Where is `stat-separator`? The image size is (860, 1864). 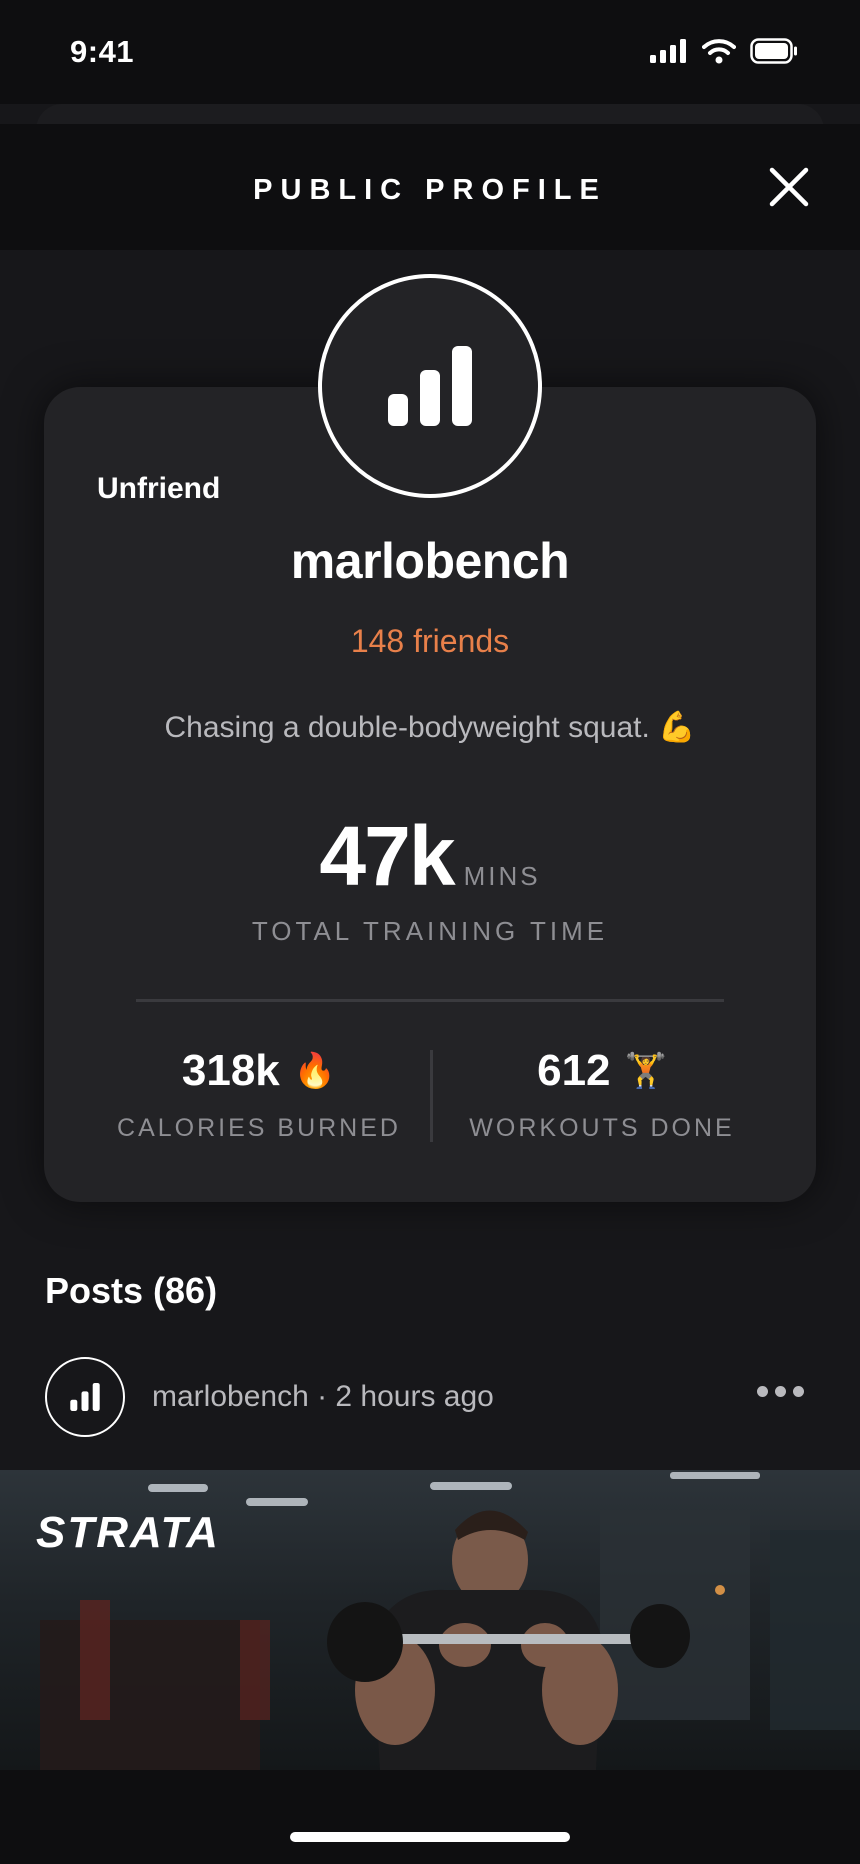
stat-separator is located at coordinates (431, 1096).